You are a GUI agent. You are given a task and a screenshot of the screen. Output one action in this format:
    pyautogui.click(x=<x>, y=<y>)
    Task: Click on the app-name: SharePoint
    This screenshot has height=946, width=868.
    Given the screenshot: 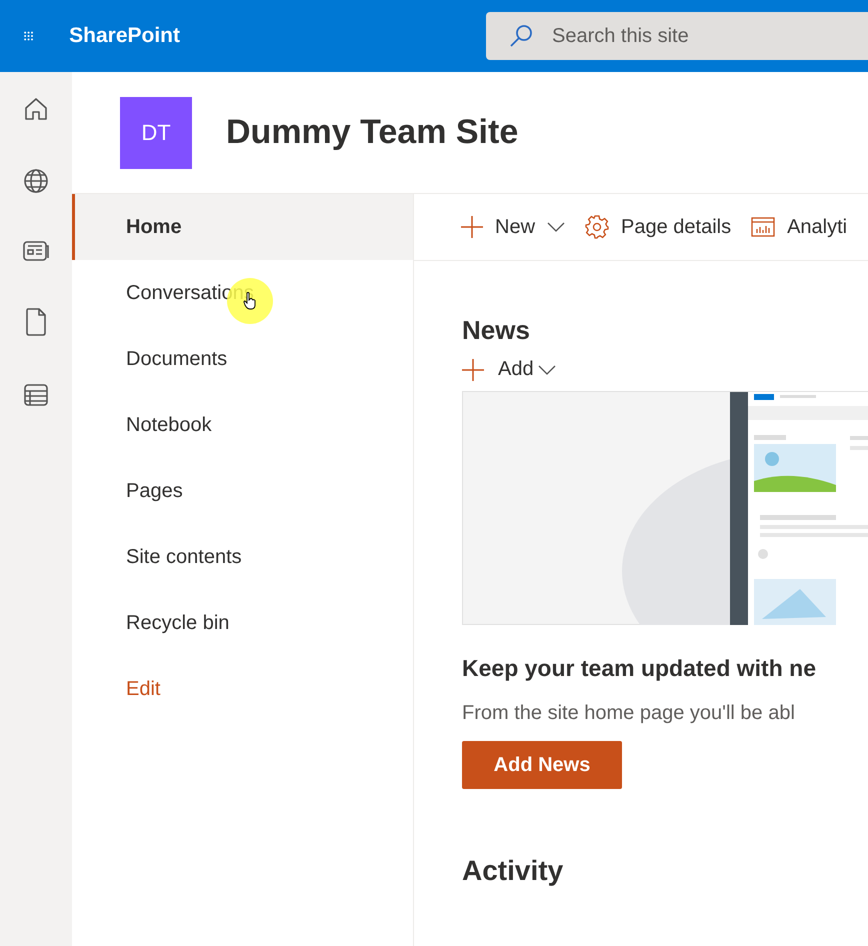 What is the action you would take?
    pyautogui.click(x=124, y=36)
    